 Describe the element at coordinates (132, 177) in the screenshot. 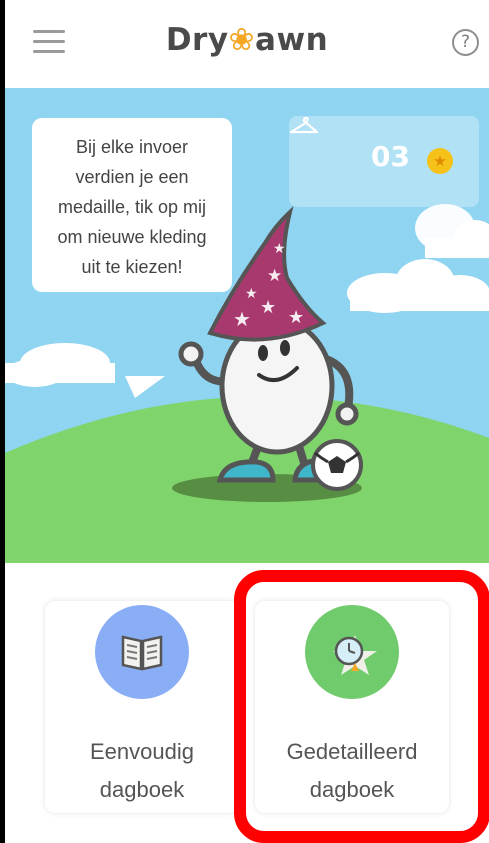

I see `speech-line: verdien je een` at that location.